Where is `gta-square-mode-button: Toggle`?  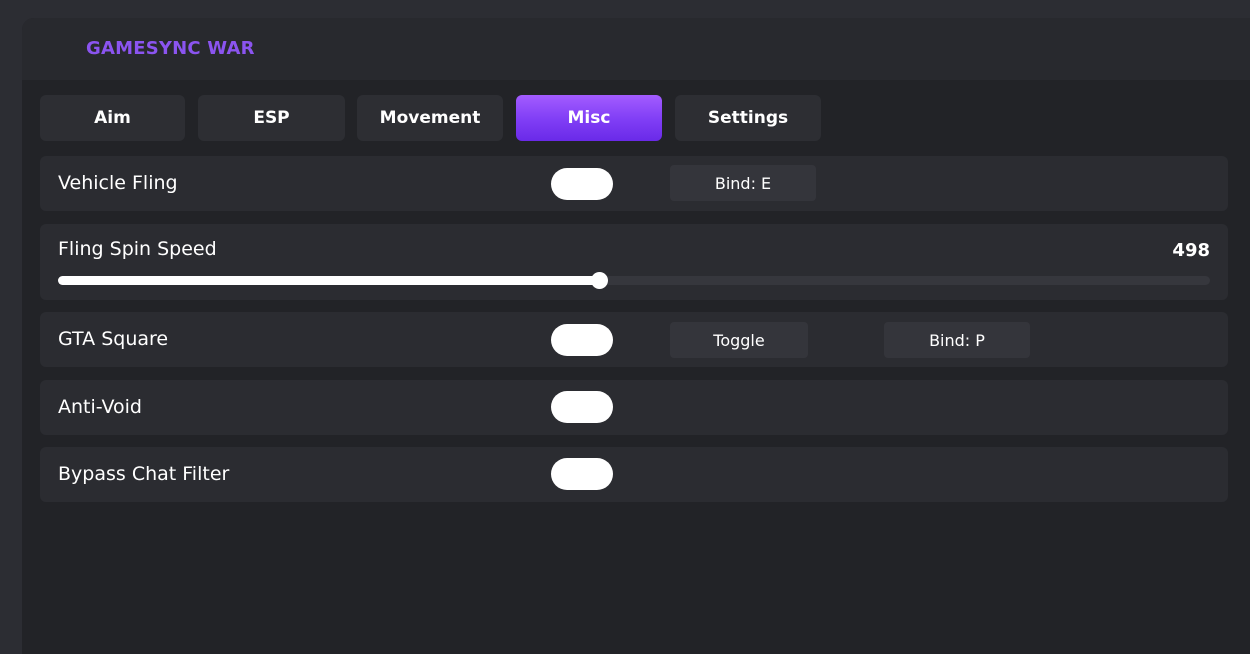
gta-square-mode-button: Toggle is located at coordinates (739, 340).